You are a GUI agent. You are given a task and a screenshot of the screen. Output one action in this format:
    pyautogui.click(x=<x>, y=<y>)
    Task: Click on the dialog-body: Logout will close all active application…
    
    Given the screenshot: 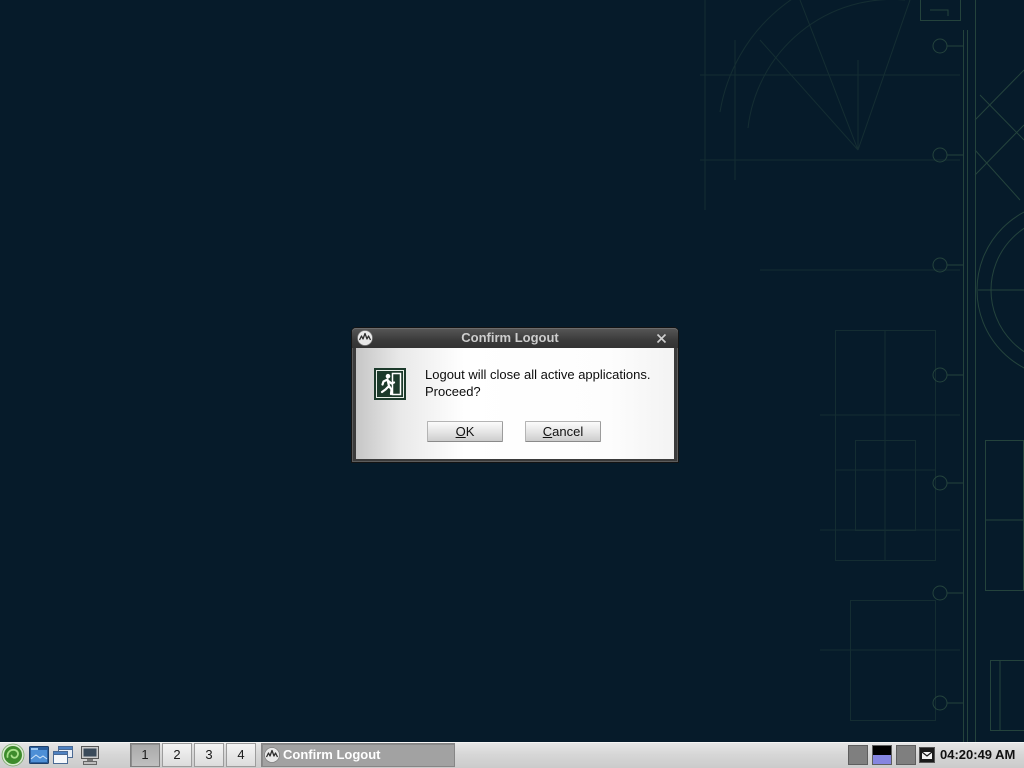 What is the action you would take?
    pyautogui.click(x=515, y=403)
    